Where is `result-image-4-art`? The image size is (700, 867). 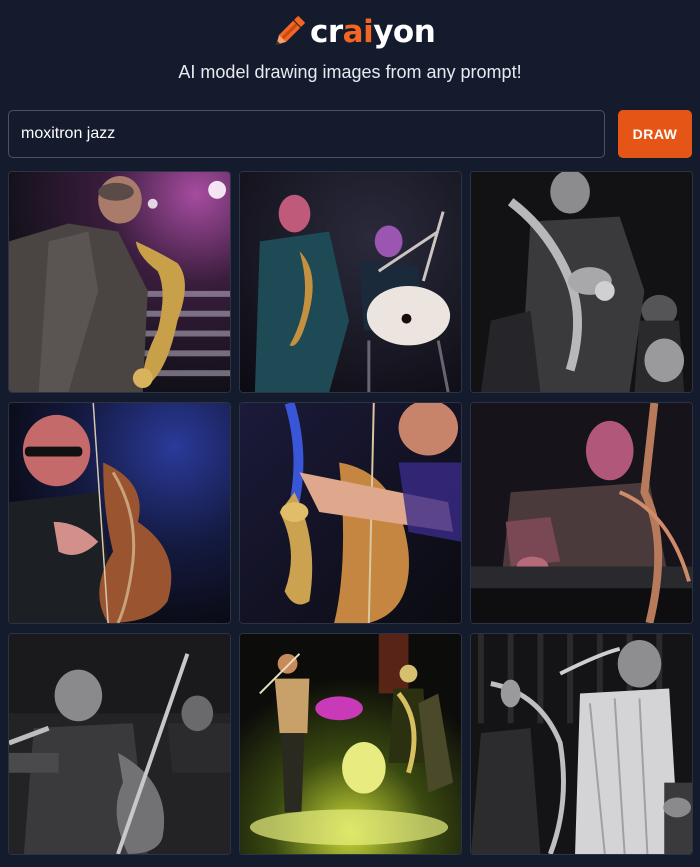
result-image-4-art is located at coordinates (119, 513).